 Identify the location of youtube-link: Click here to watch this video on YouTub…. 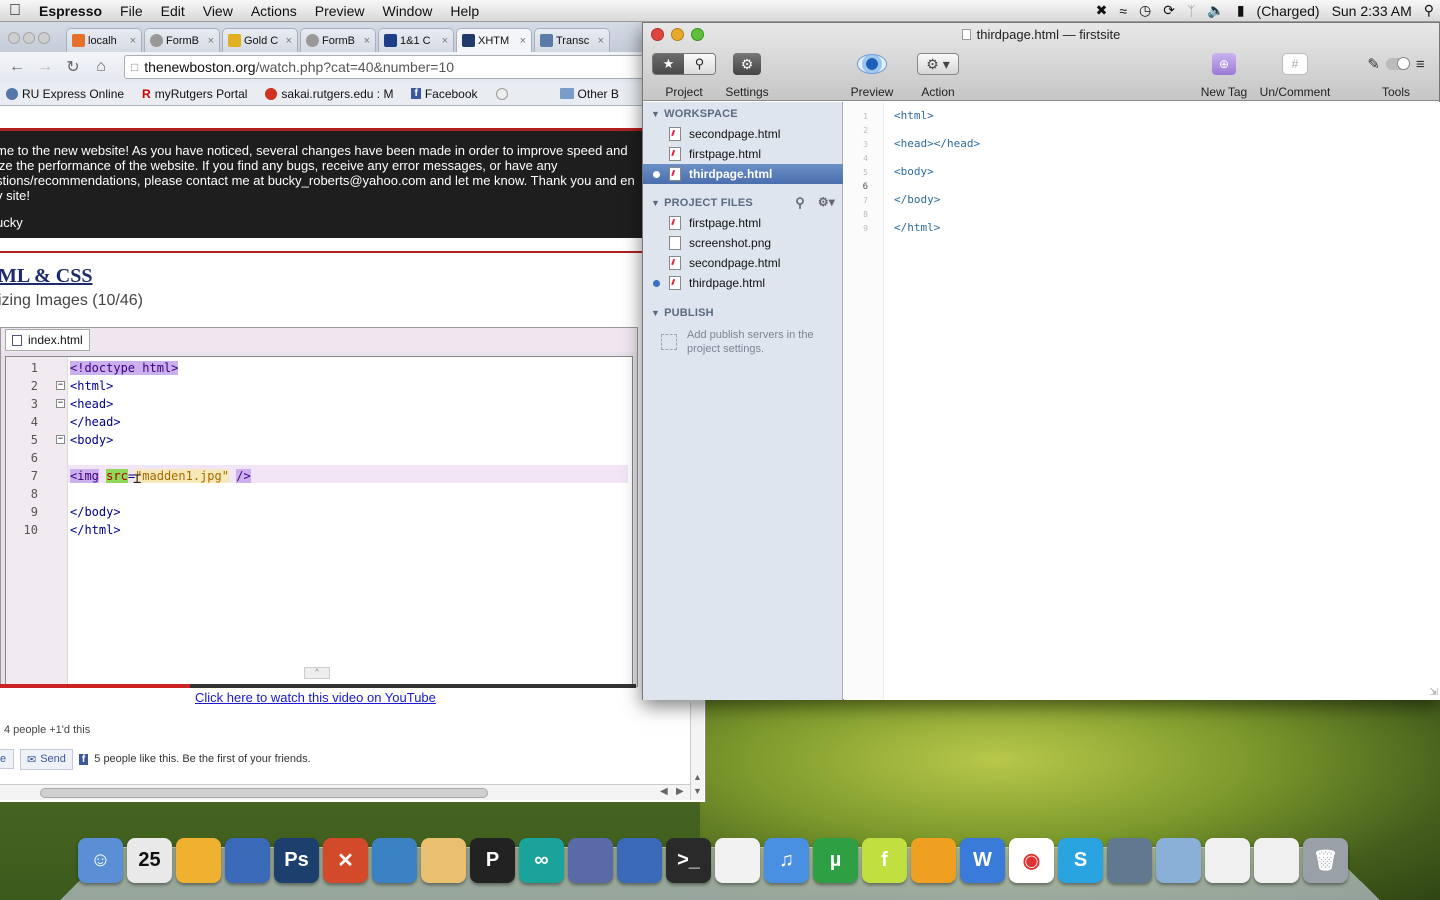
(315, 697).